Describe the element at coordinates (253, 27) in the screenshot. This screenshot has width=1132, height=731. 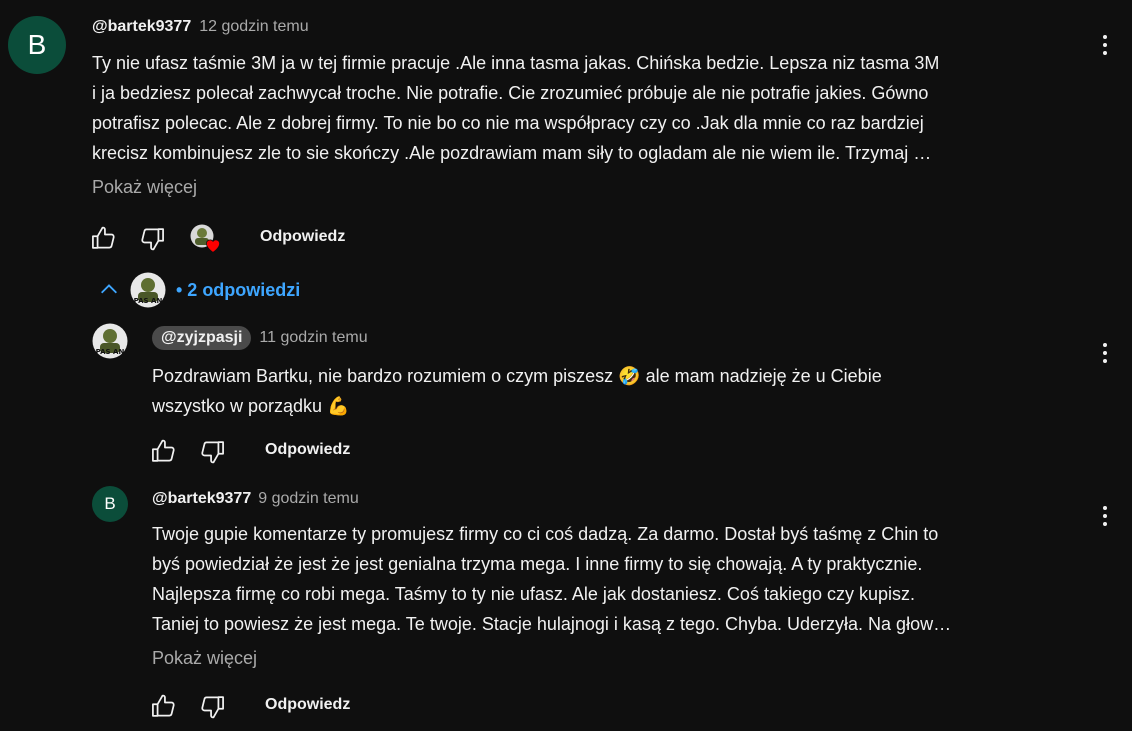
I see `comment-time: 12 godzin temu` at that location.